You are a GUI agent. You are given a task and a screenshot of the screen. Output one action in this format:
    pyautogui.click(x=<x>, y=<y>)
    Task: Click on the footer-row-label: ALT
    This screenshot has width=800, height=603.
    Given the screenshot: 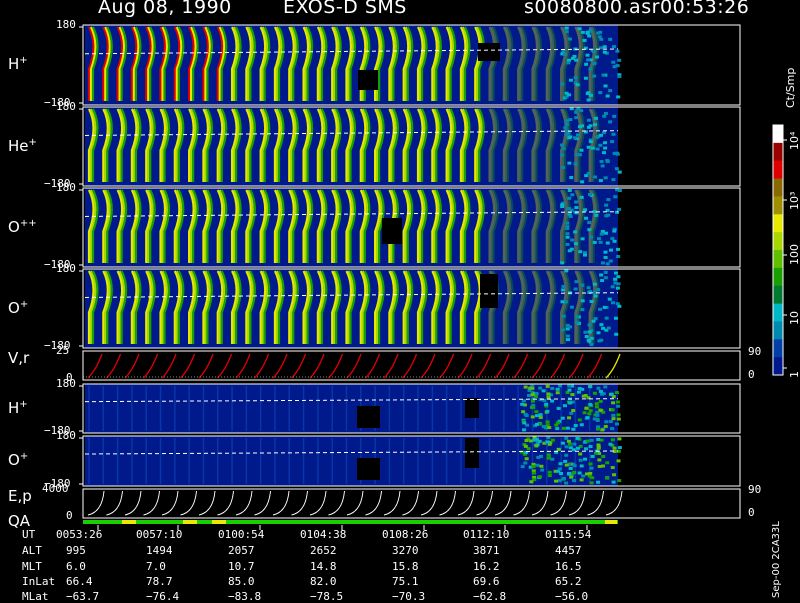 What is the action you would take?
    pyautogui.click(x=32, y=550)
    